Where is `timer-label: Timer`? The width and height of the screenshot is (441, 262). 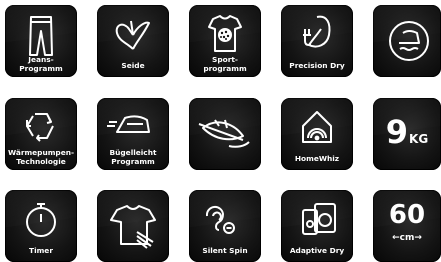 timer-label: Timer is located at coordinates (41, 250).